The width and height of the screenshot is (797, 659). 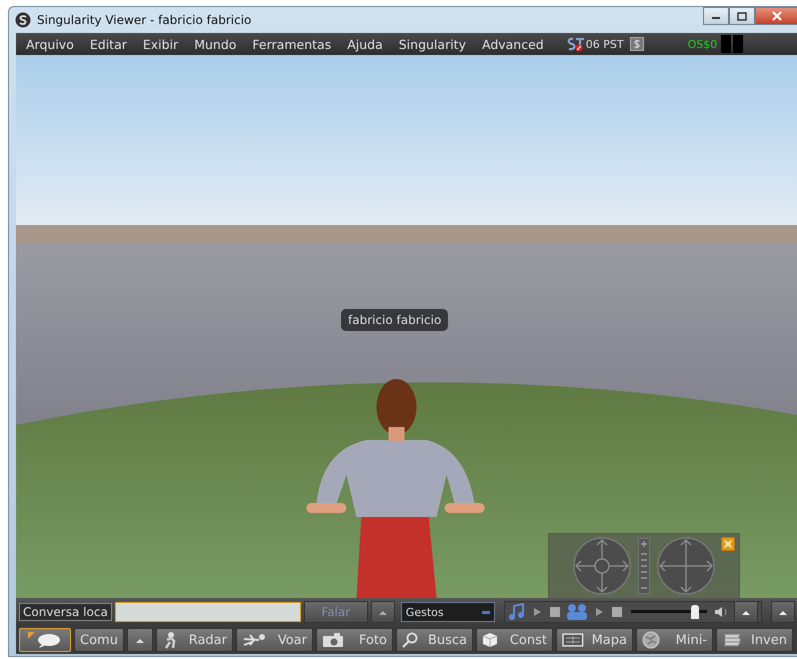 I want to click on toolbar-button: Voar, so click(x=274, y=640).